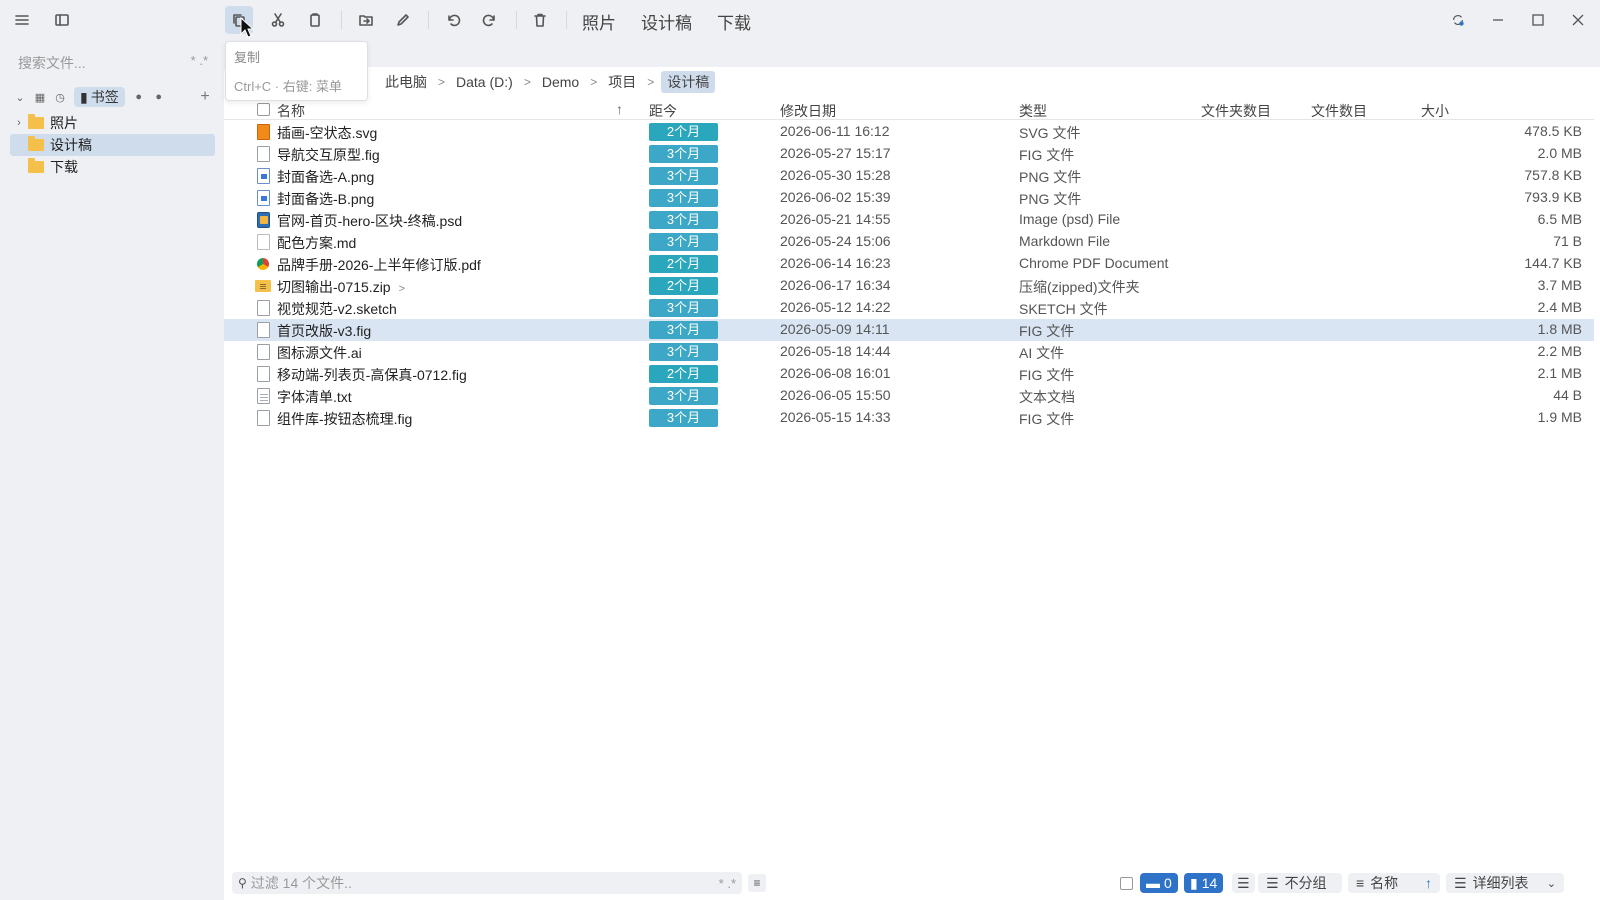  Describe the element at coordinates (1578, 20) in the screenshot. I see `close-button` at that location.